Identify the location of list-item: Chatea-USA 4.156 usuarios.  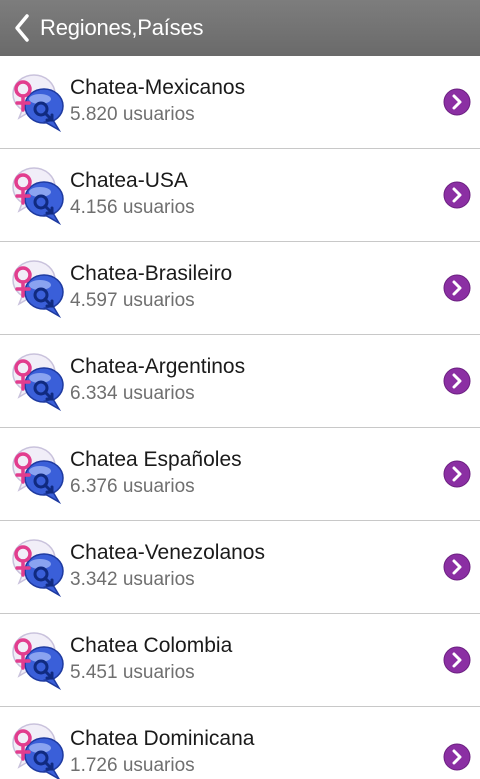
(240, 195).